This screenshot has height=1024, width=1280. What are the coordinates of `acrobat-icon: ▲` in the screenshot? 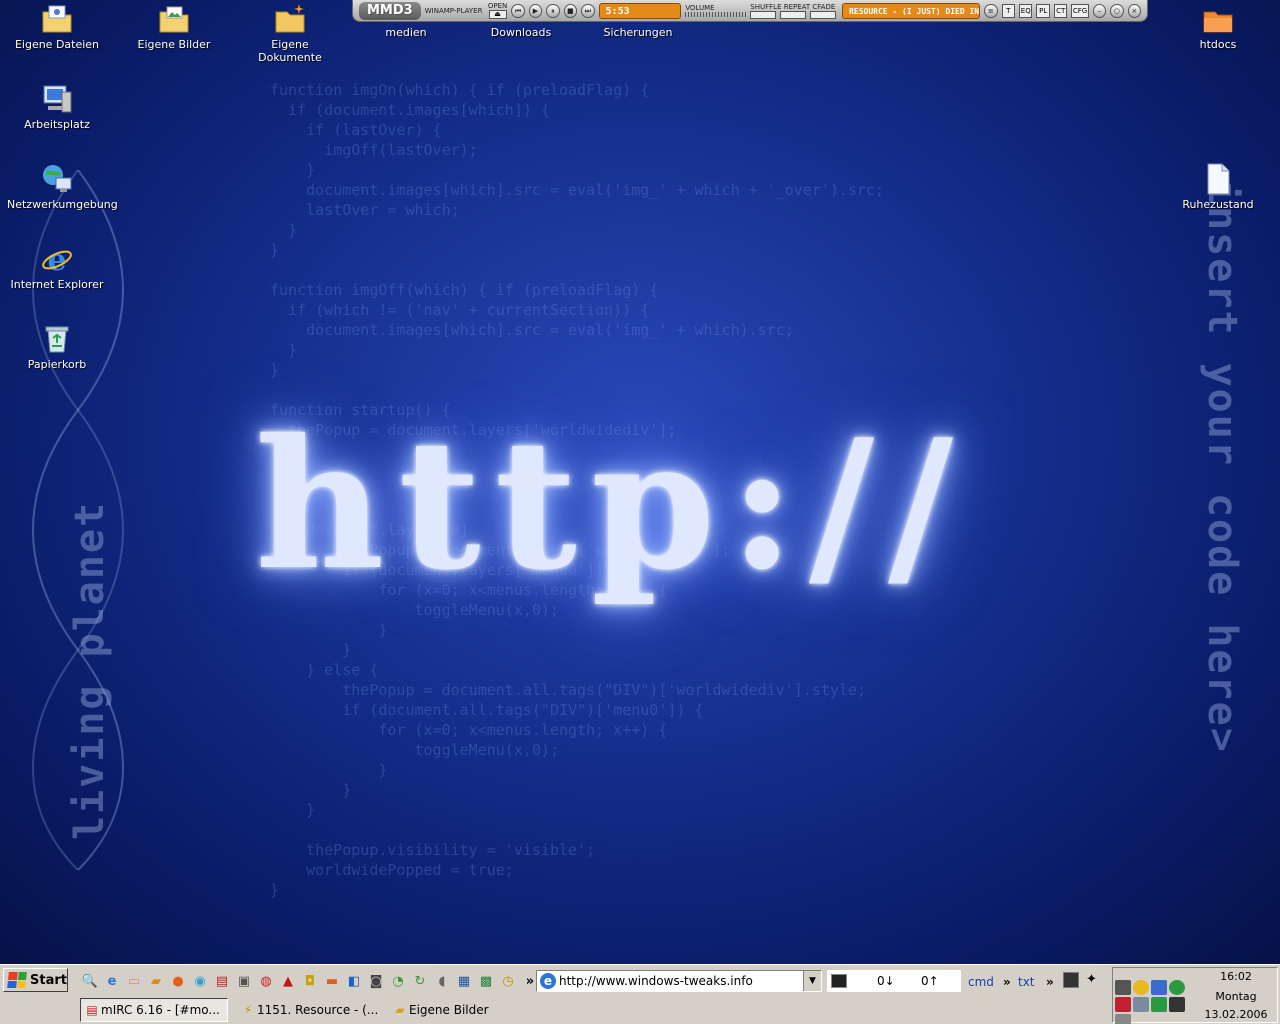 It's located at (288, 981).